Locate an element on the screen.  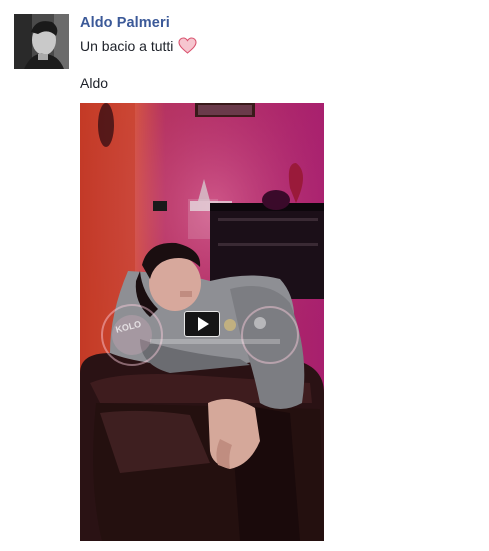
post-message: Un bacio a tutti is located at coordinates (138, 45).